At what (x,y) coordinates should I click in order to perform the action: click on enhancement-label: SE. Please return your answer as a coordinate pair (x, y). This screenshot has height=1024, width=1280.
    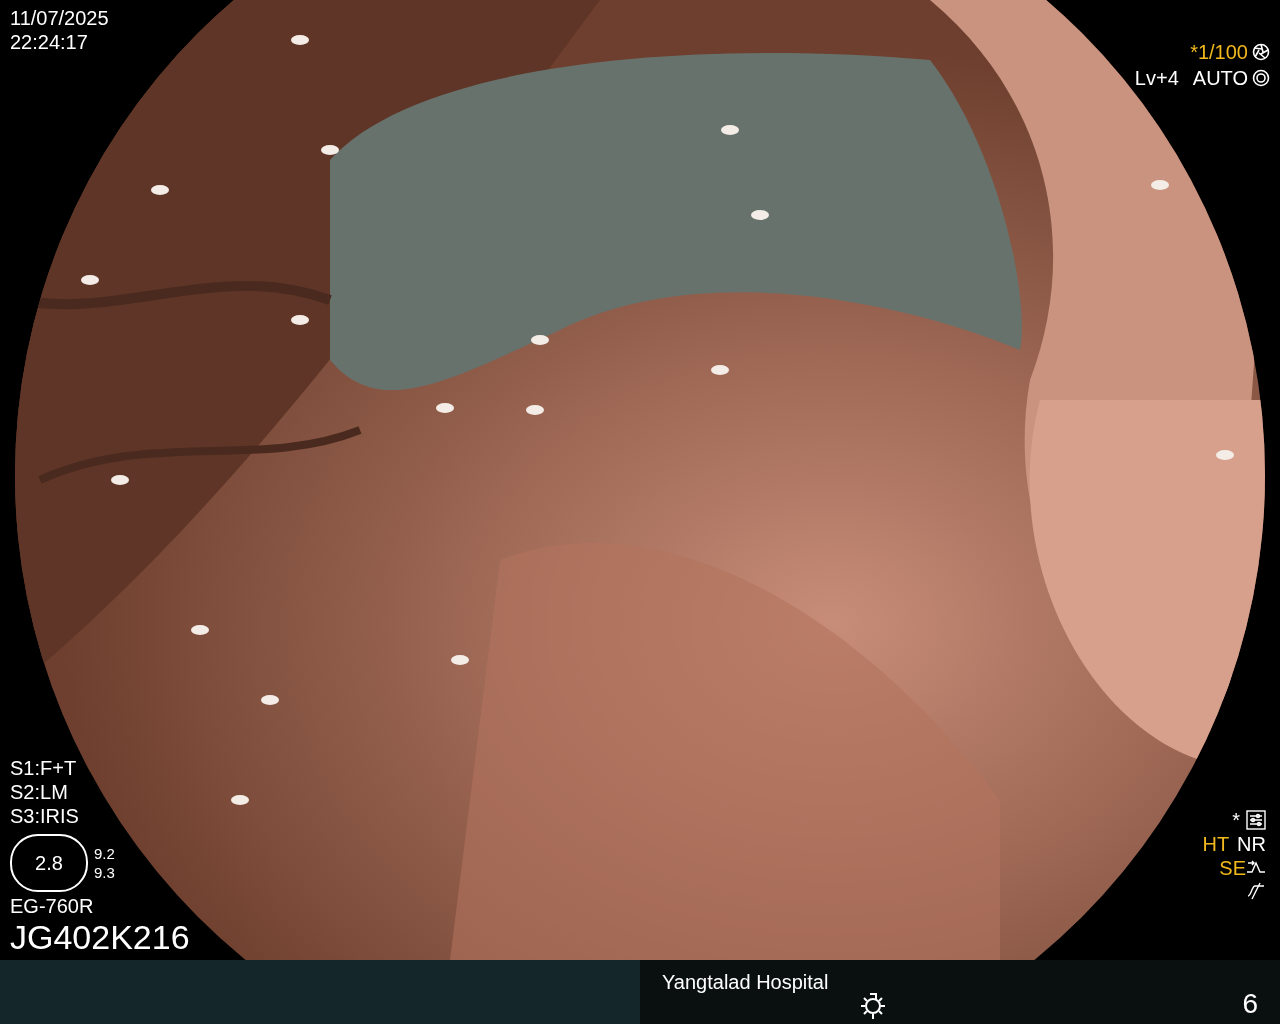
    Looking at the image, I should click on (1232, 868).